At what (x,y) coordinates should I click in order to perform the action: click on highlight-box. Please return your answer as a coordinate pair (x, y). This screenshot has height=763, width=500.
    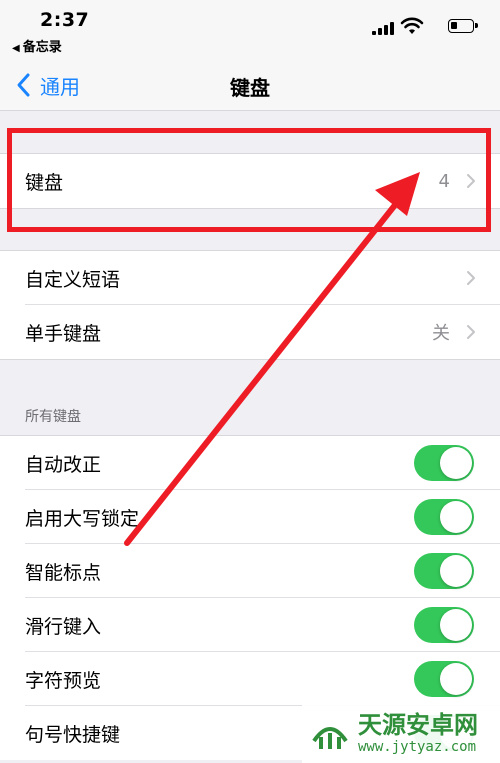
    Looking at the image, I should click on (249, 180).